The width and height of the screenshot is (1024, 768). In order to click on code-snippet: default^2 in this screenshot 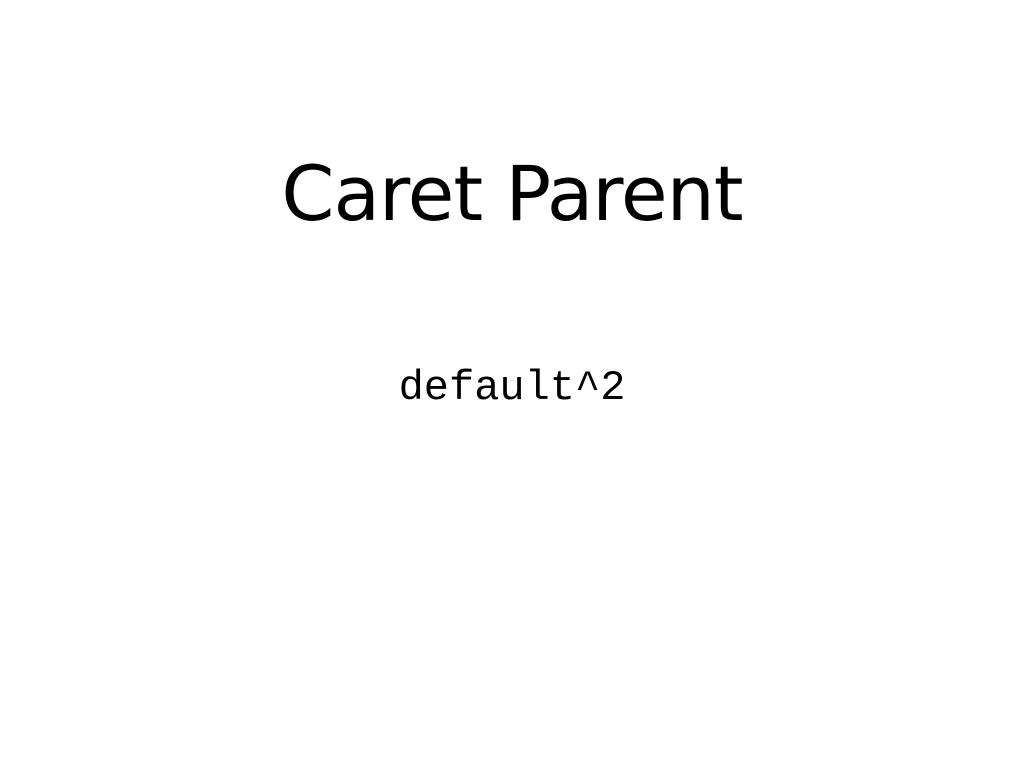, I will do `click(512, 388)`.